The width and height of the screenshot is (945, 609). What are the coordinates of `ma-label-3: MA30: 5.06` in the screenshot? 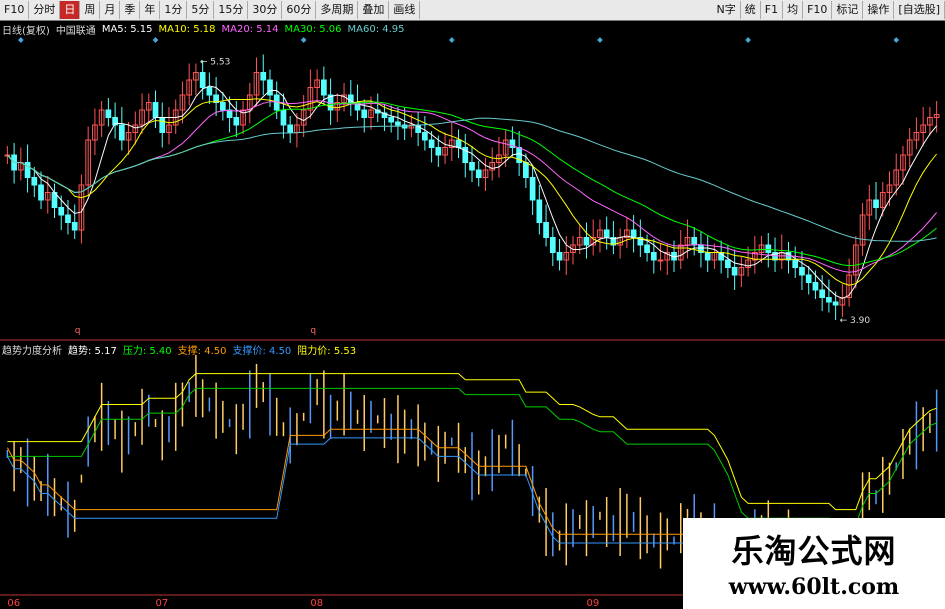 It's located at (313, 29).